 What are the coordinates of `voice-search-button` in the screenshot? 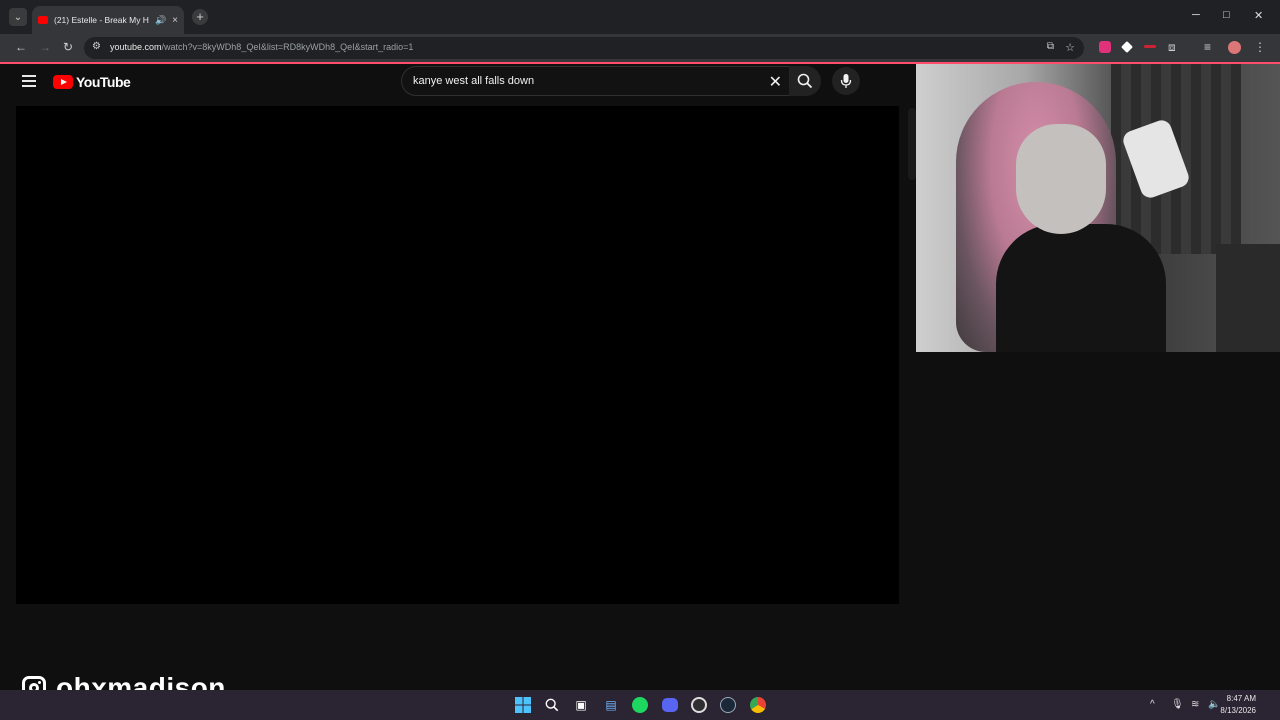 It's located at (846, 81).